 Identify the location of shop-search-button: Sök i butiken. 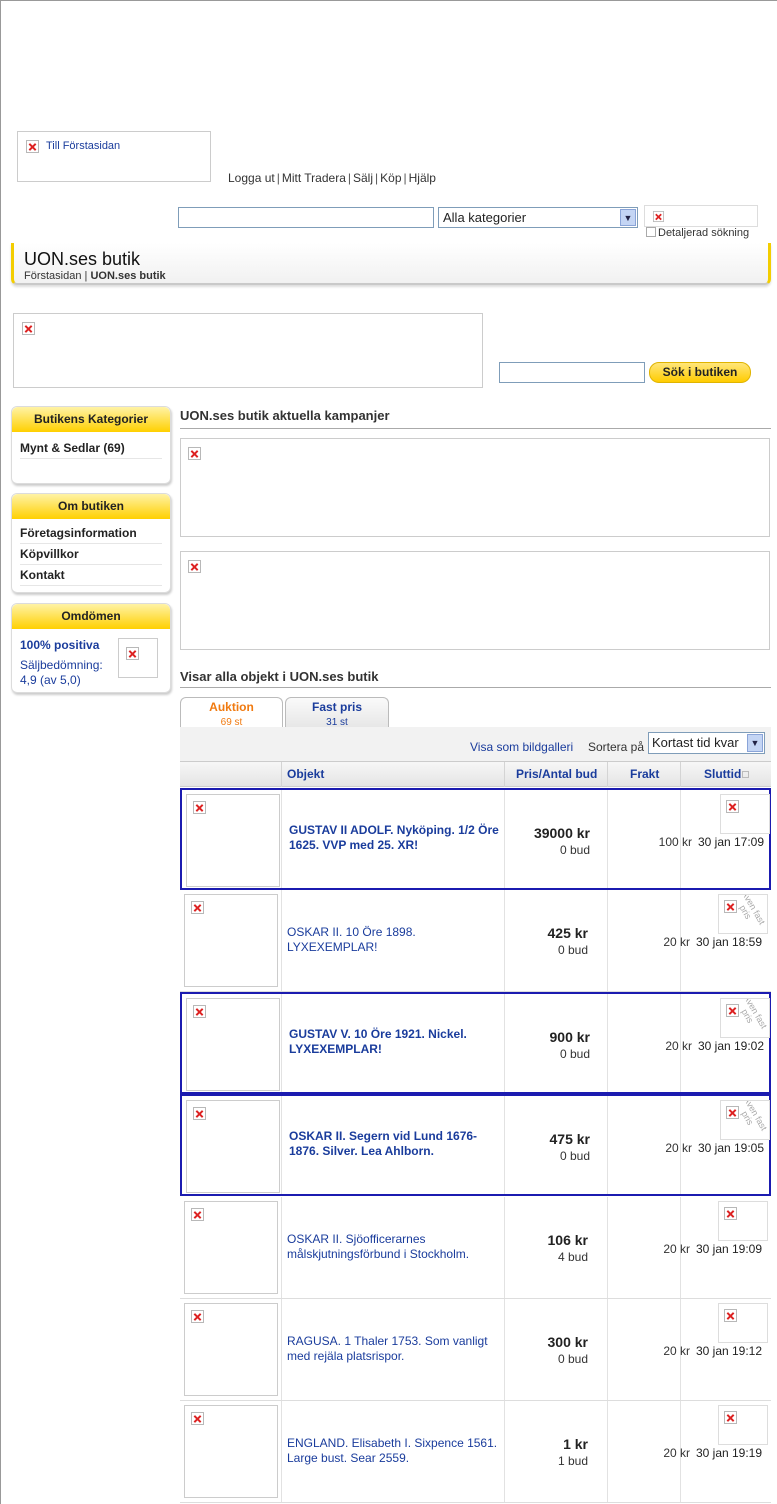
(700, 372).